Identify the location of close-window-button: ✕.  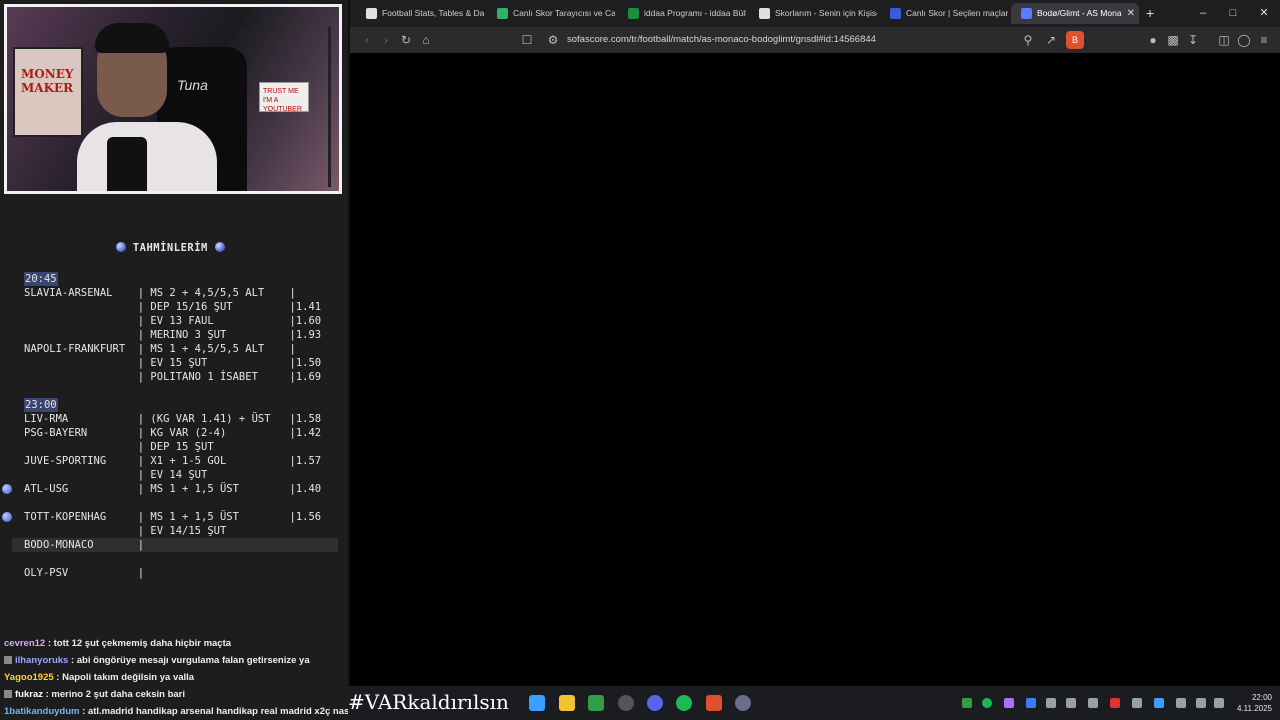
(1264, 13).